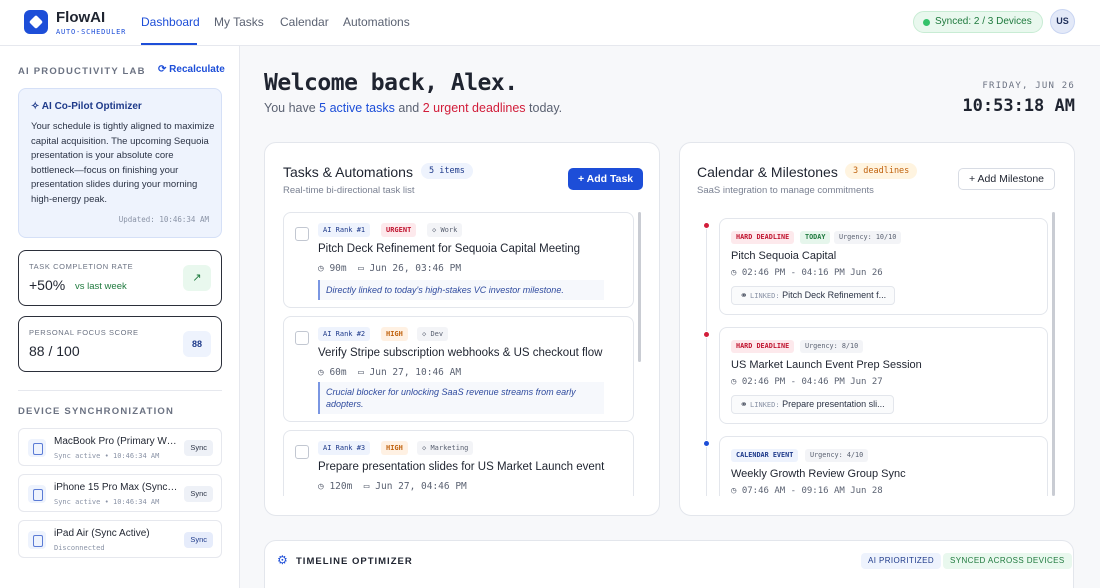 The width and height of the screenshot is (1100, 588). Describe the element at coordinates (901, 561) in the screenshot. I see `ai-prioritized-badge: AI PRIORITIZED` at that location.